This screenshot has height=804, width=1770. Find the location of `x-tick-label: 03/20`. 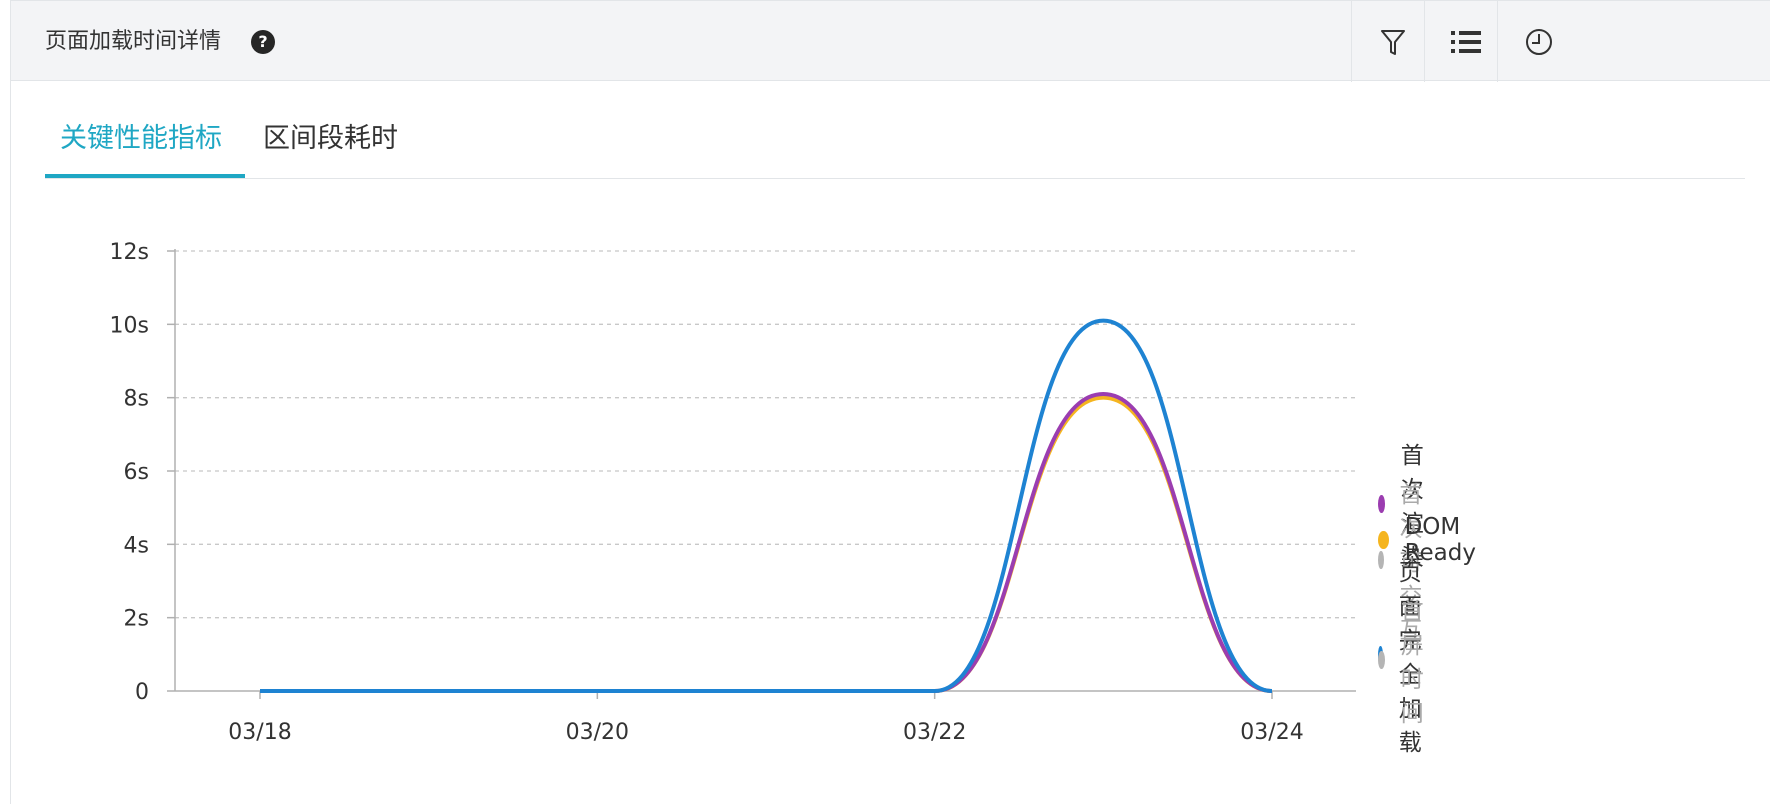

x-tick-label: 03/20 is located at coordinates (597, 732).